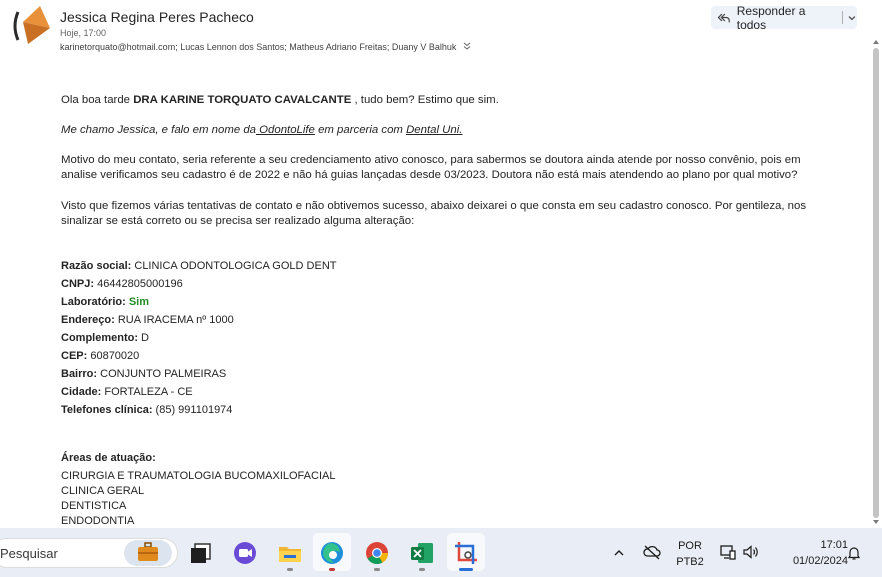 Image resolution: width=882 pixels, height=577 pixels. Describe the element at coordinates (332, 569) in the screenshot. I see `edge-indicator` at that location.